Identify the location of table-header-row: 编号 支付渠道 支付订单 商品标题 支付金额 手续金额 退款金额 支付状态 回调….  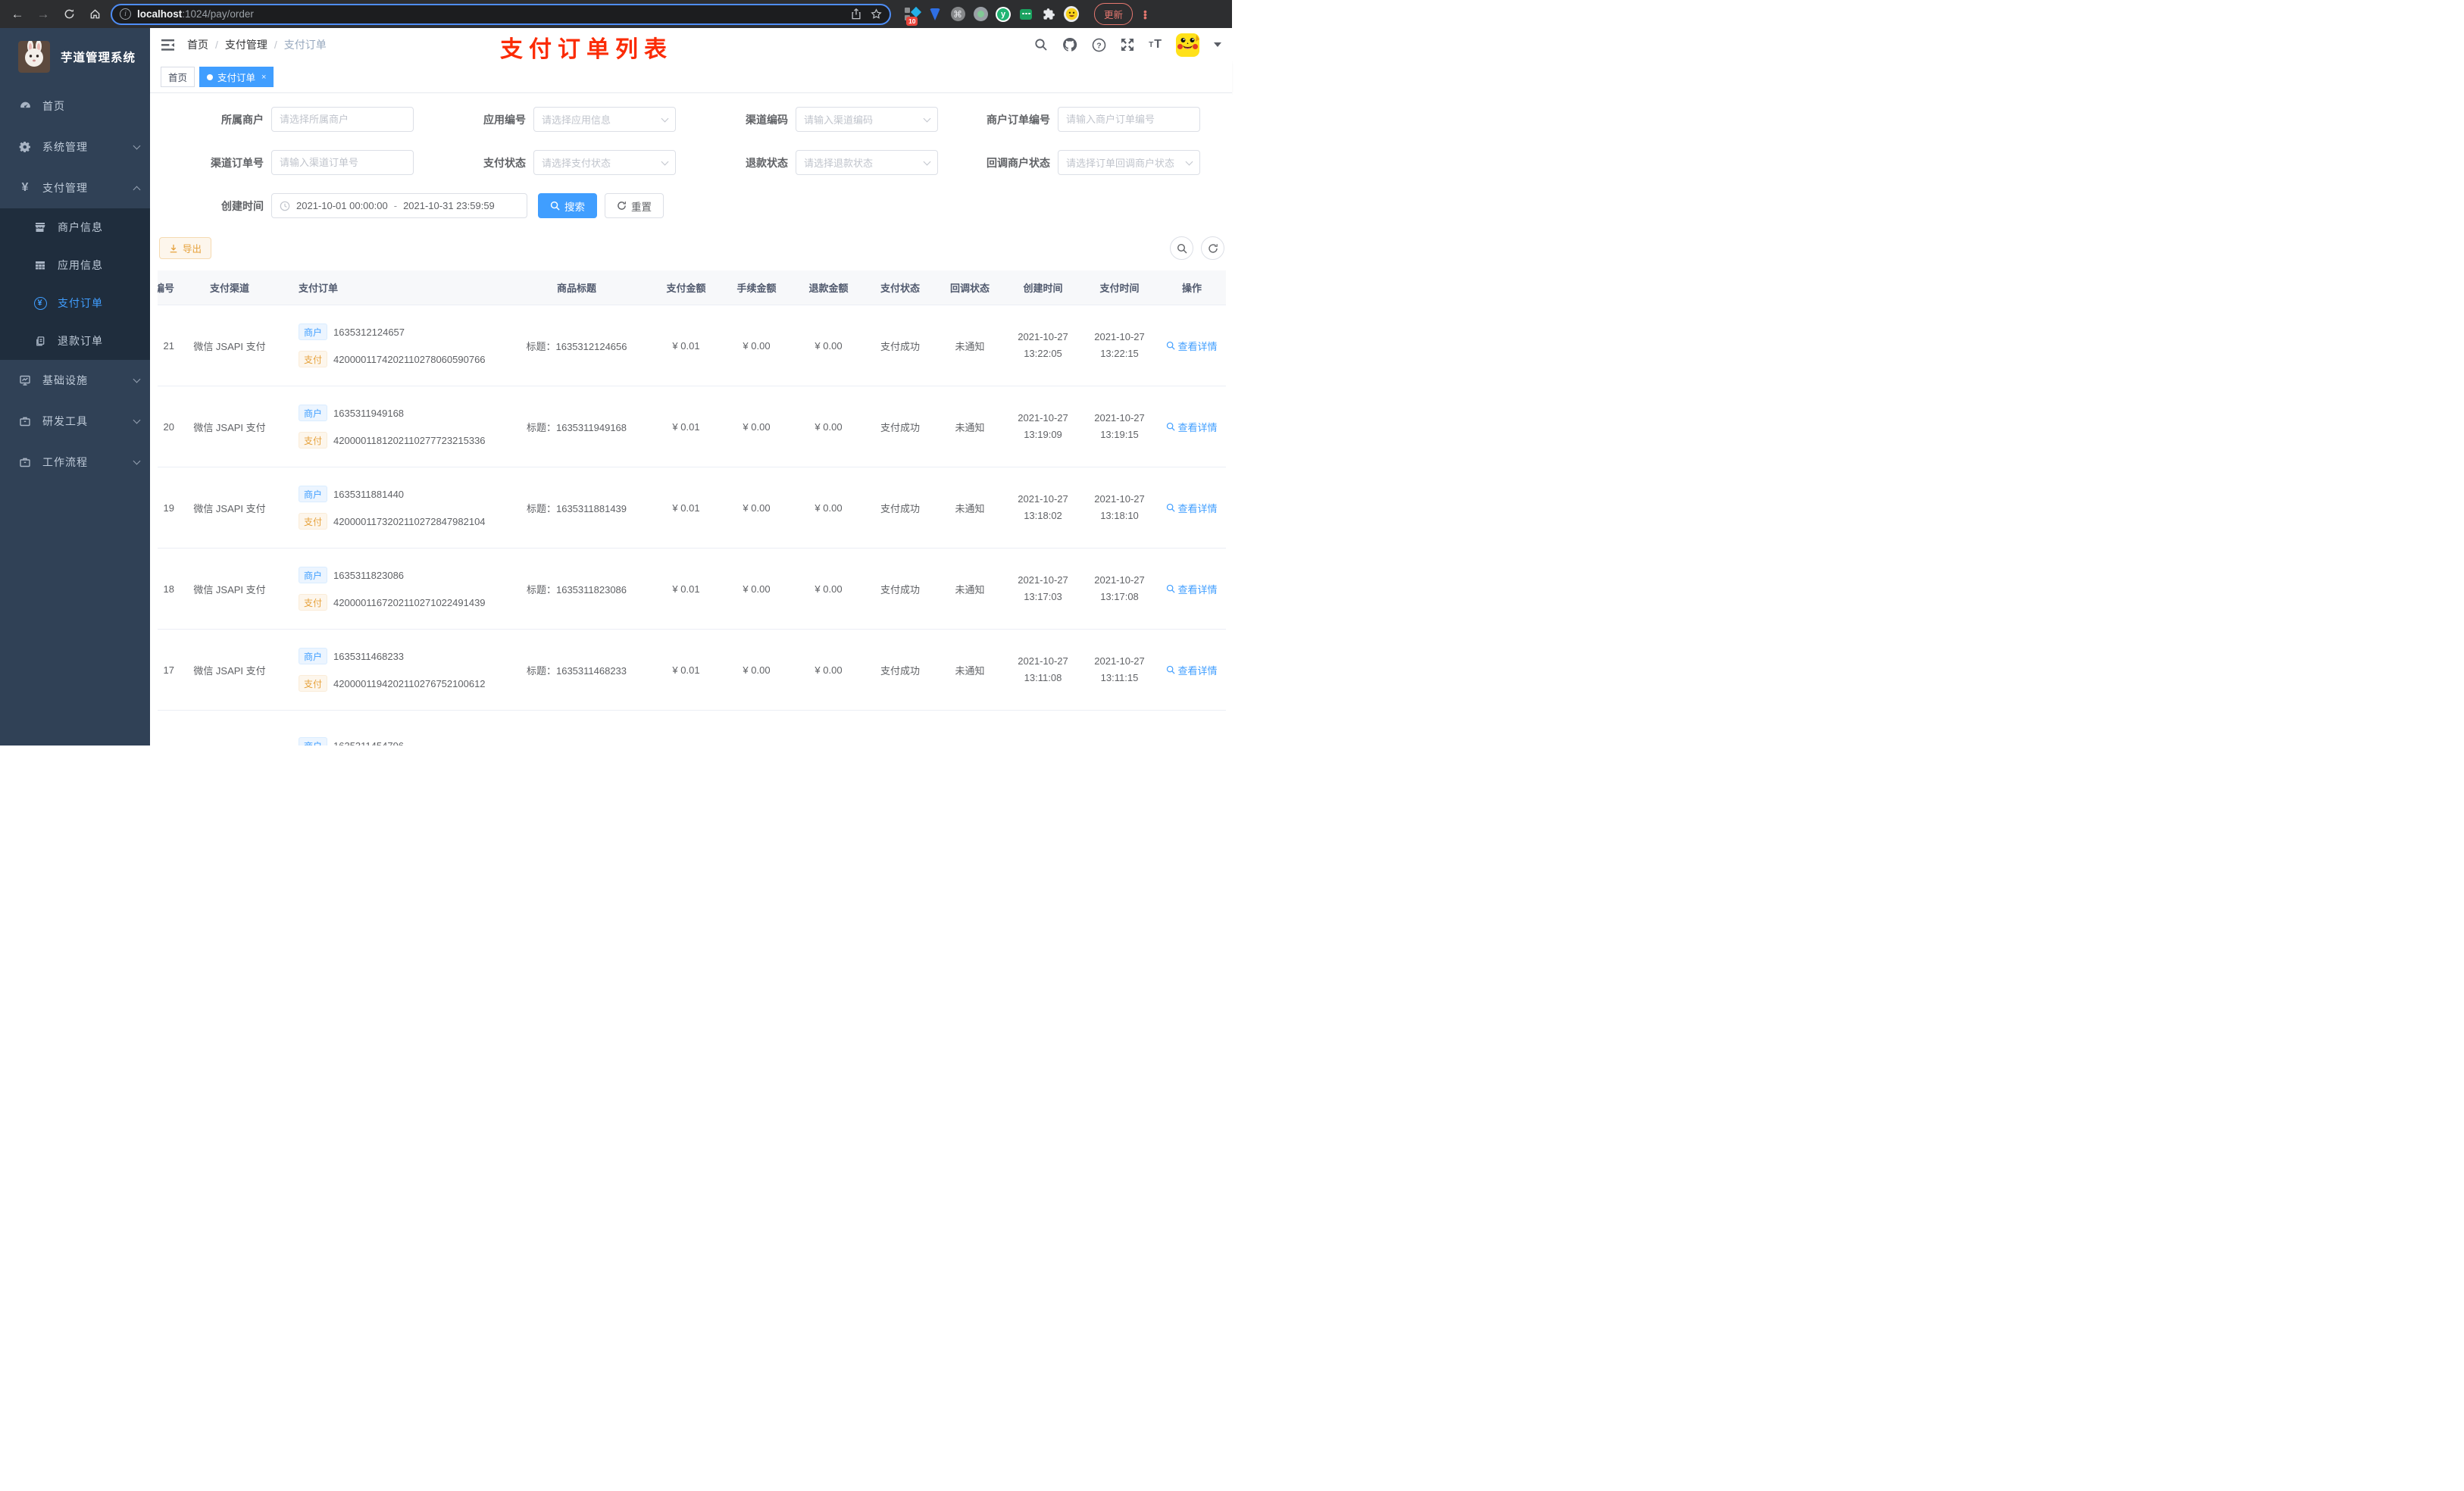
(692, 287).